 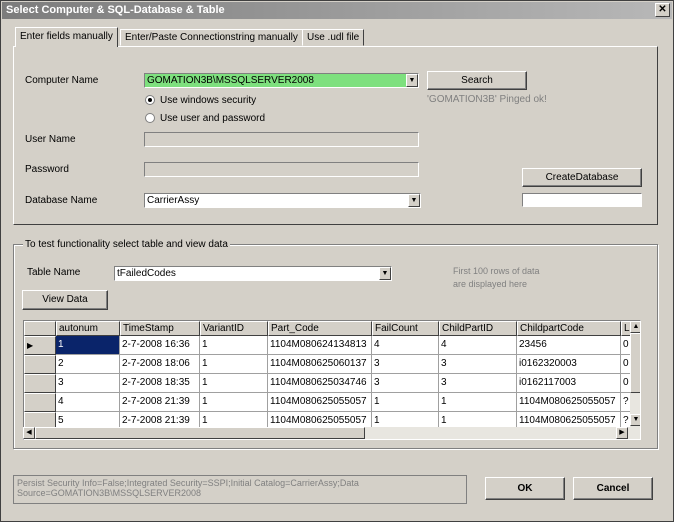 I want to click on column-header: ChildPartID, so click(x=478, y=328).